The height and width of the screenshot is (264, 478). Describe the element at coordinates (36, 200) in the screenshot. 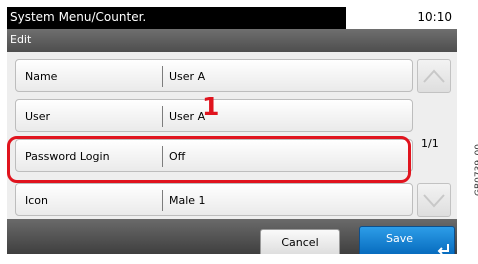

I see `row-label: Icon` at that location.